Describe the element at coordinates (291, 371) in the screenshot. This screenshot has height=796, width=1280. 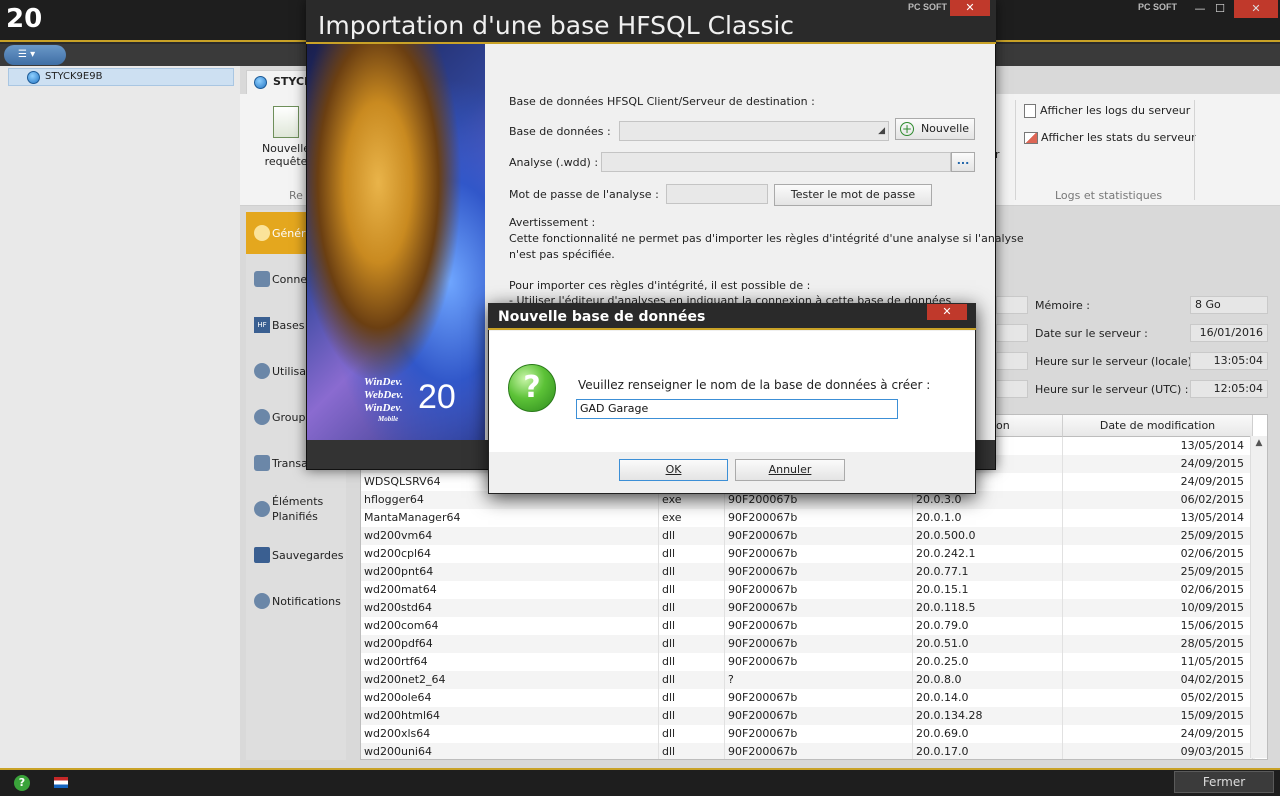
I see `nav-label: Utilisat` at that location.